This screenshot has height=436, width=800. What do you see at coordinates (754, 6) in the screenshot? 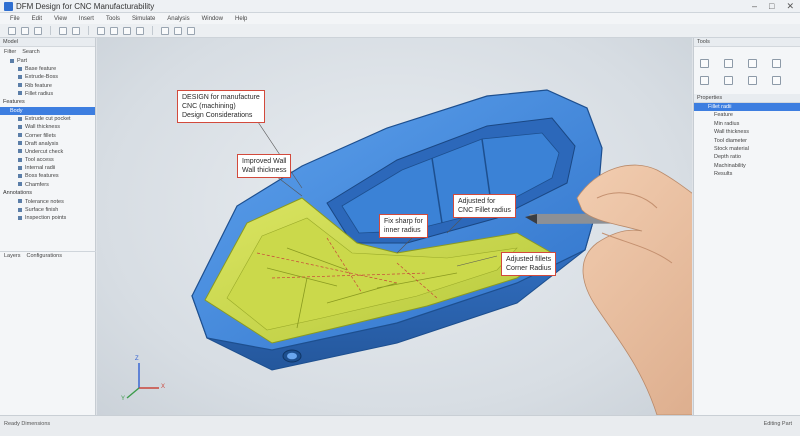
I see `minimize-icon: –` at bounding box center [754, 6].